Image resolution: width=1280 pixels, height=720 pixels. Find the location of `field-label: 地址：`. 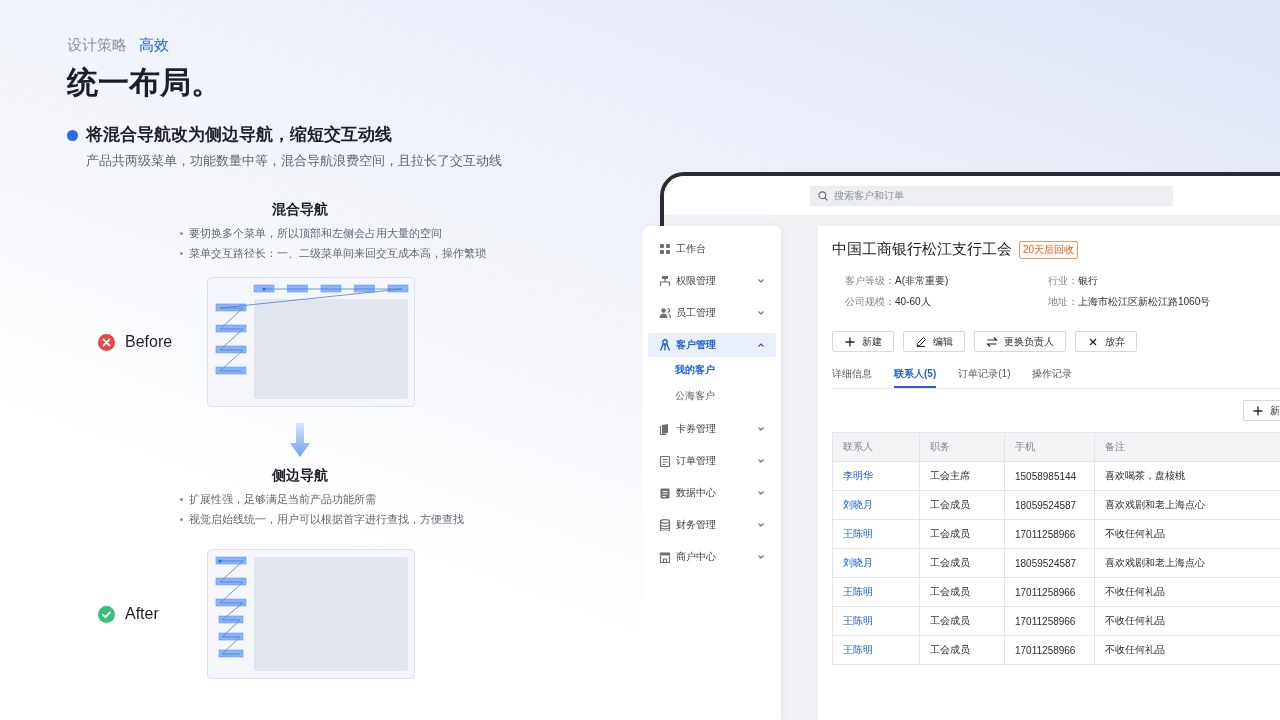

field-label: 地址： is located at coordinates (1063, 301).